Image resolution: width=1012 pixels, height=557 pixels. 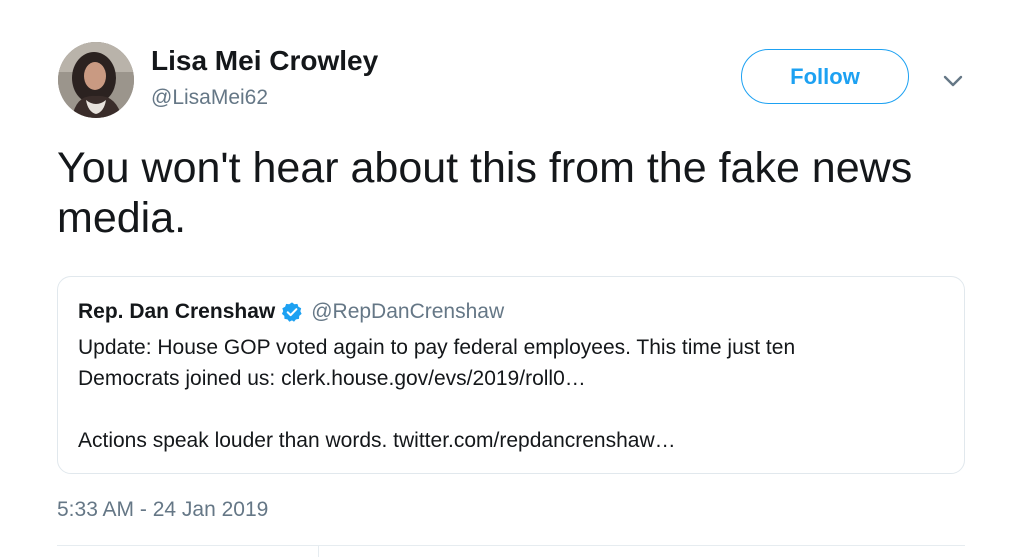 I want to click on verified-badge-icon, so click(x=292, y=312).